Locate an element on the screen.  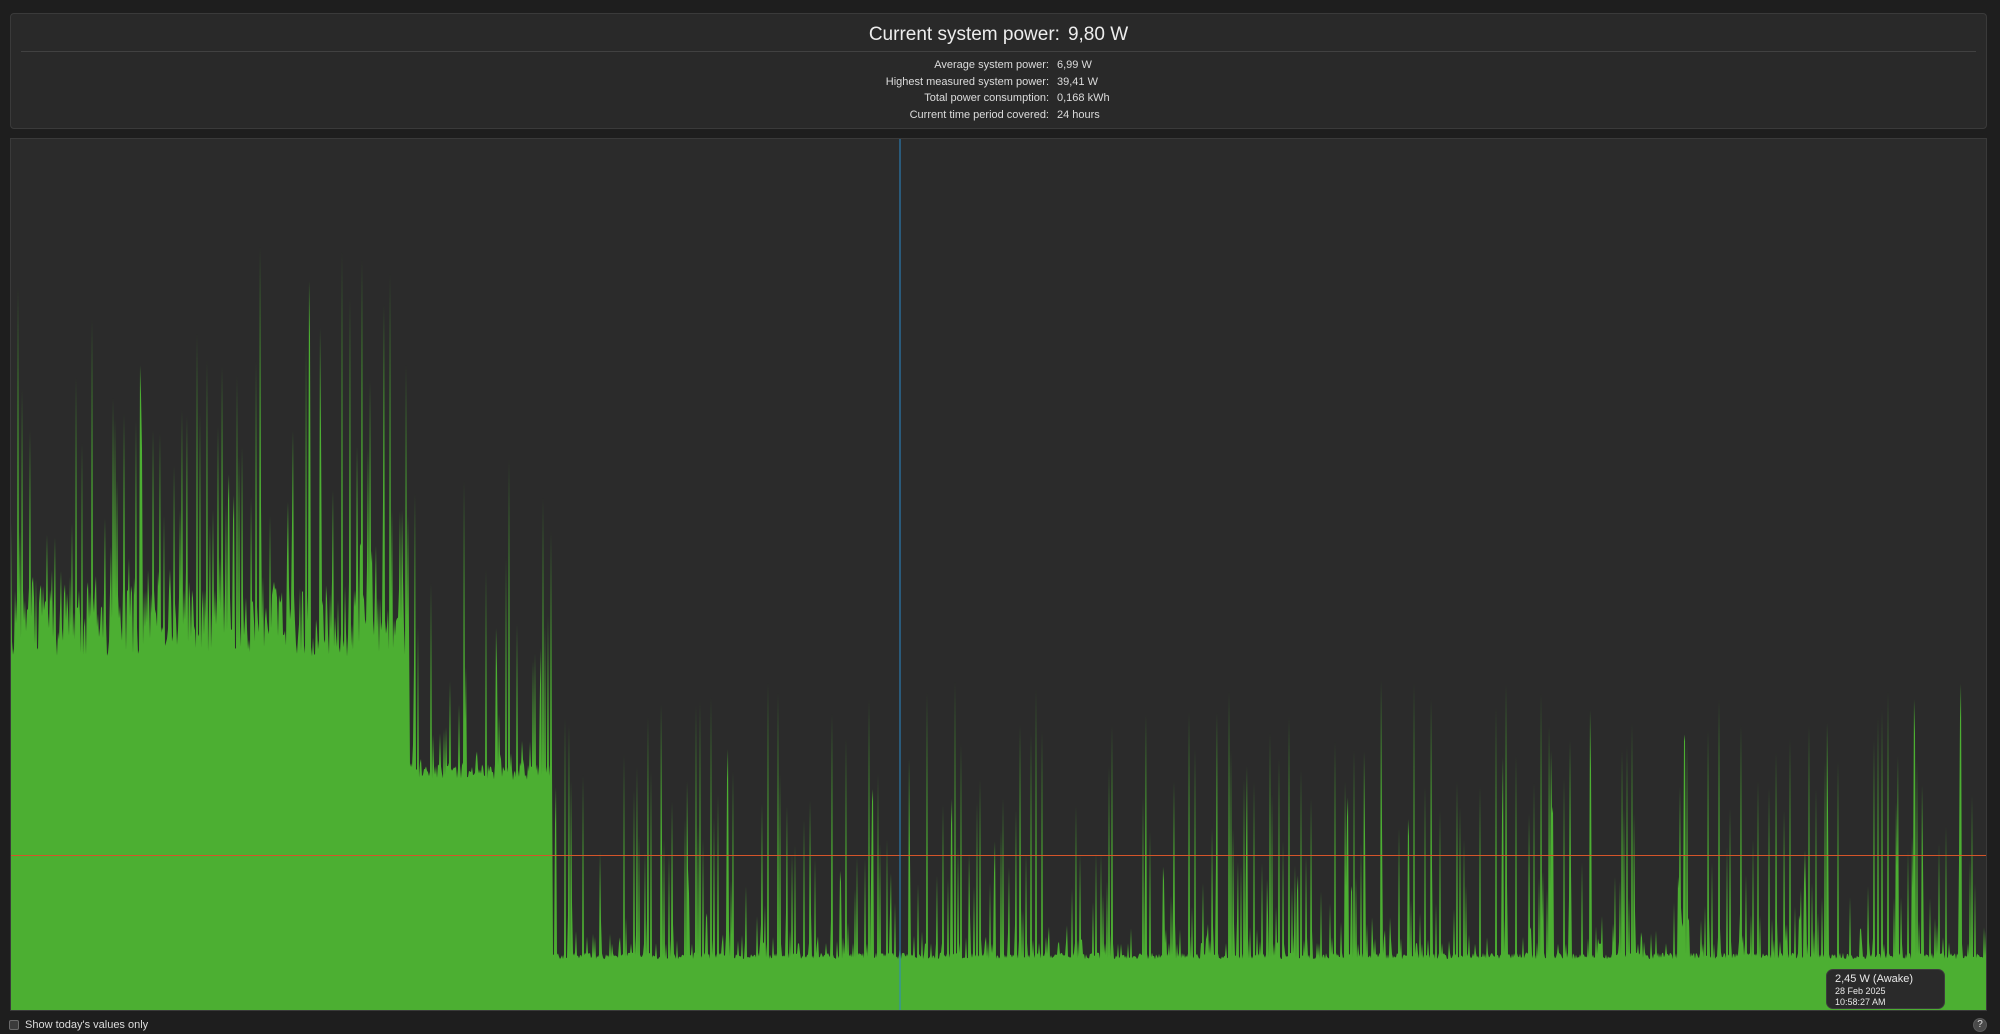
hover-tooltip: 2,45 W (Awake) 28 Feb 2025 10:58:27 AM is located at coordinates (1885, 989).